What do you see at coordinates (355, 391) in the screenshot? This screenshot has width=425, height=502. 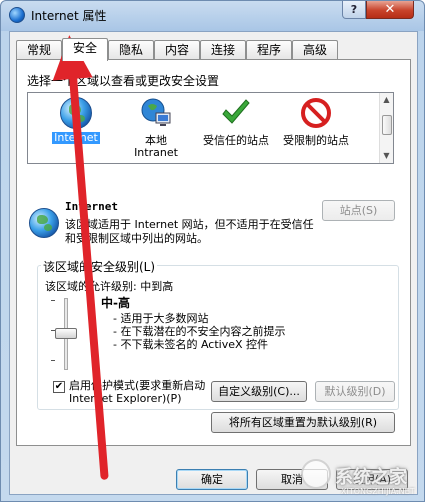 I see `default-level-button: 默认级别(D)` at bounding box center [355, 391].